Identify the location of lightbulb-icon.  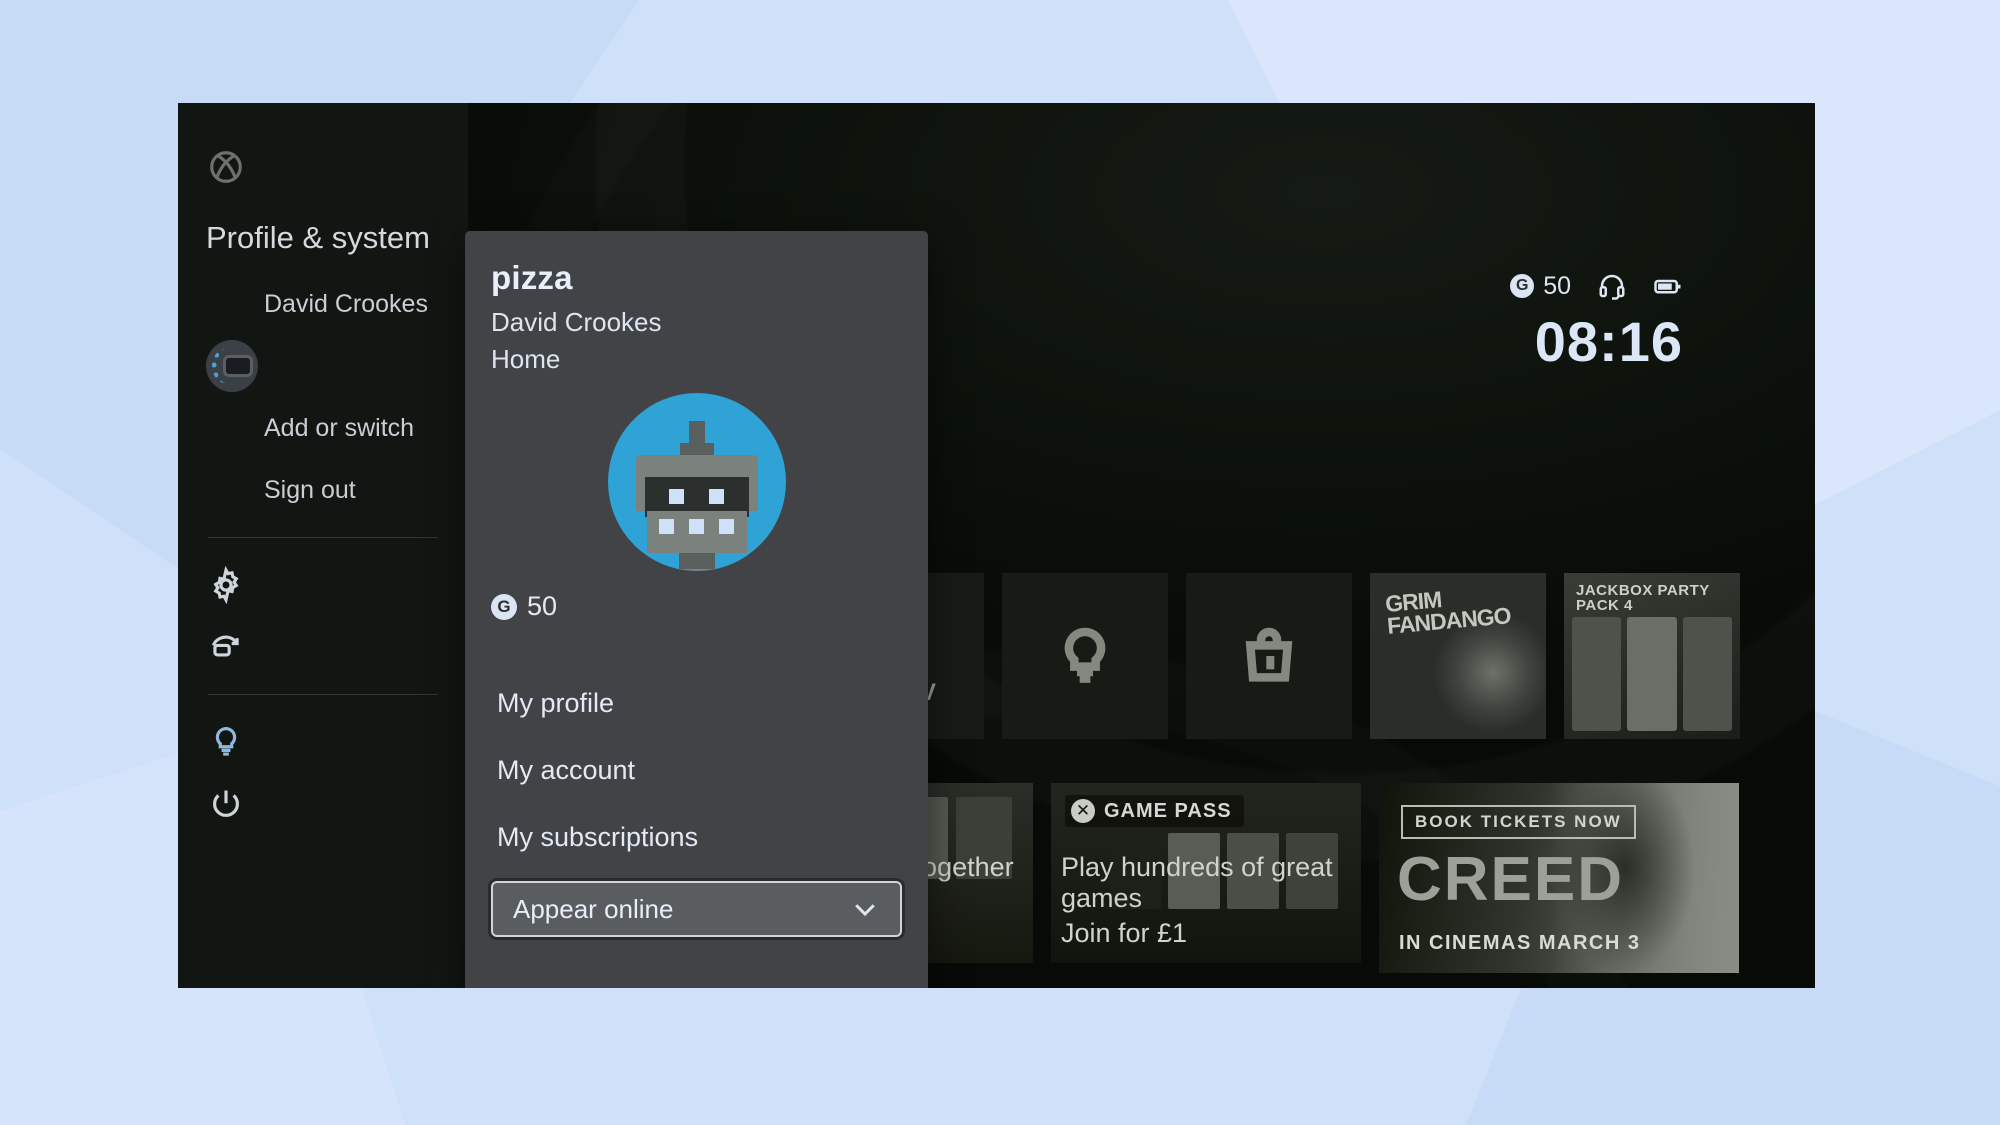
(1085, 655).